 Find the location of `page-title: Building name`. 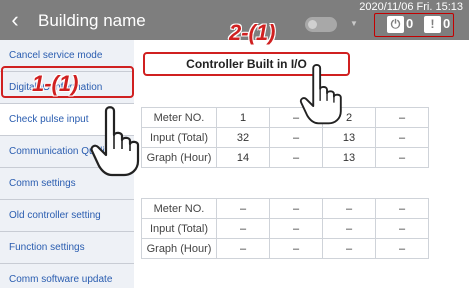

page-title: Building name is located at coordinates (92, 20).